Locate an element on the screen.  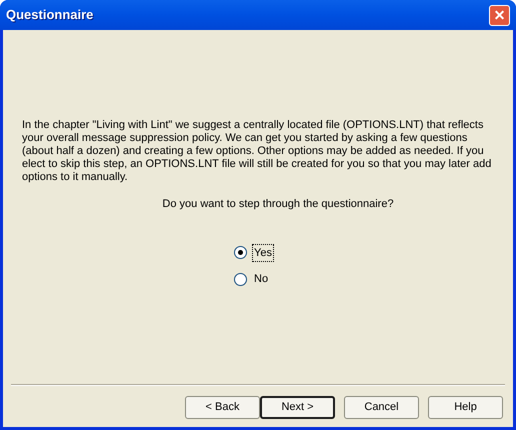
close-button: × is located at coordinates (499, 15).